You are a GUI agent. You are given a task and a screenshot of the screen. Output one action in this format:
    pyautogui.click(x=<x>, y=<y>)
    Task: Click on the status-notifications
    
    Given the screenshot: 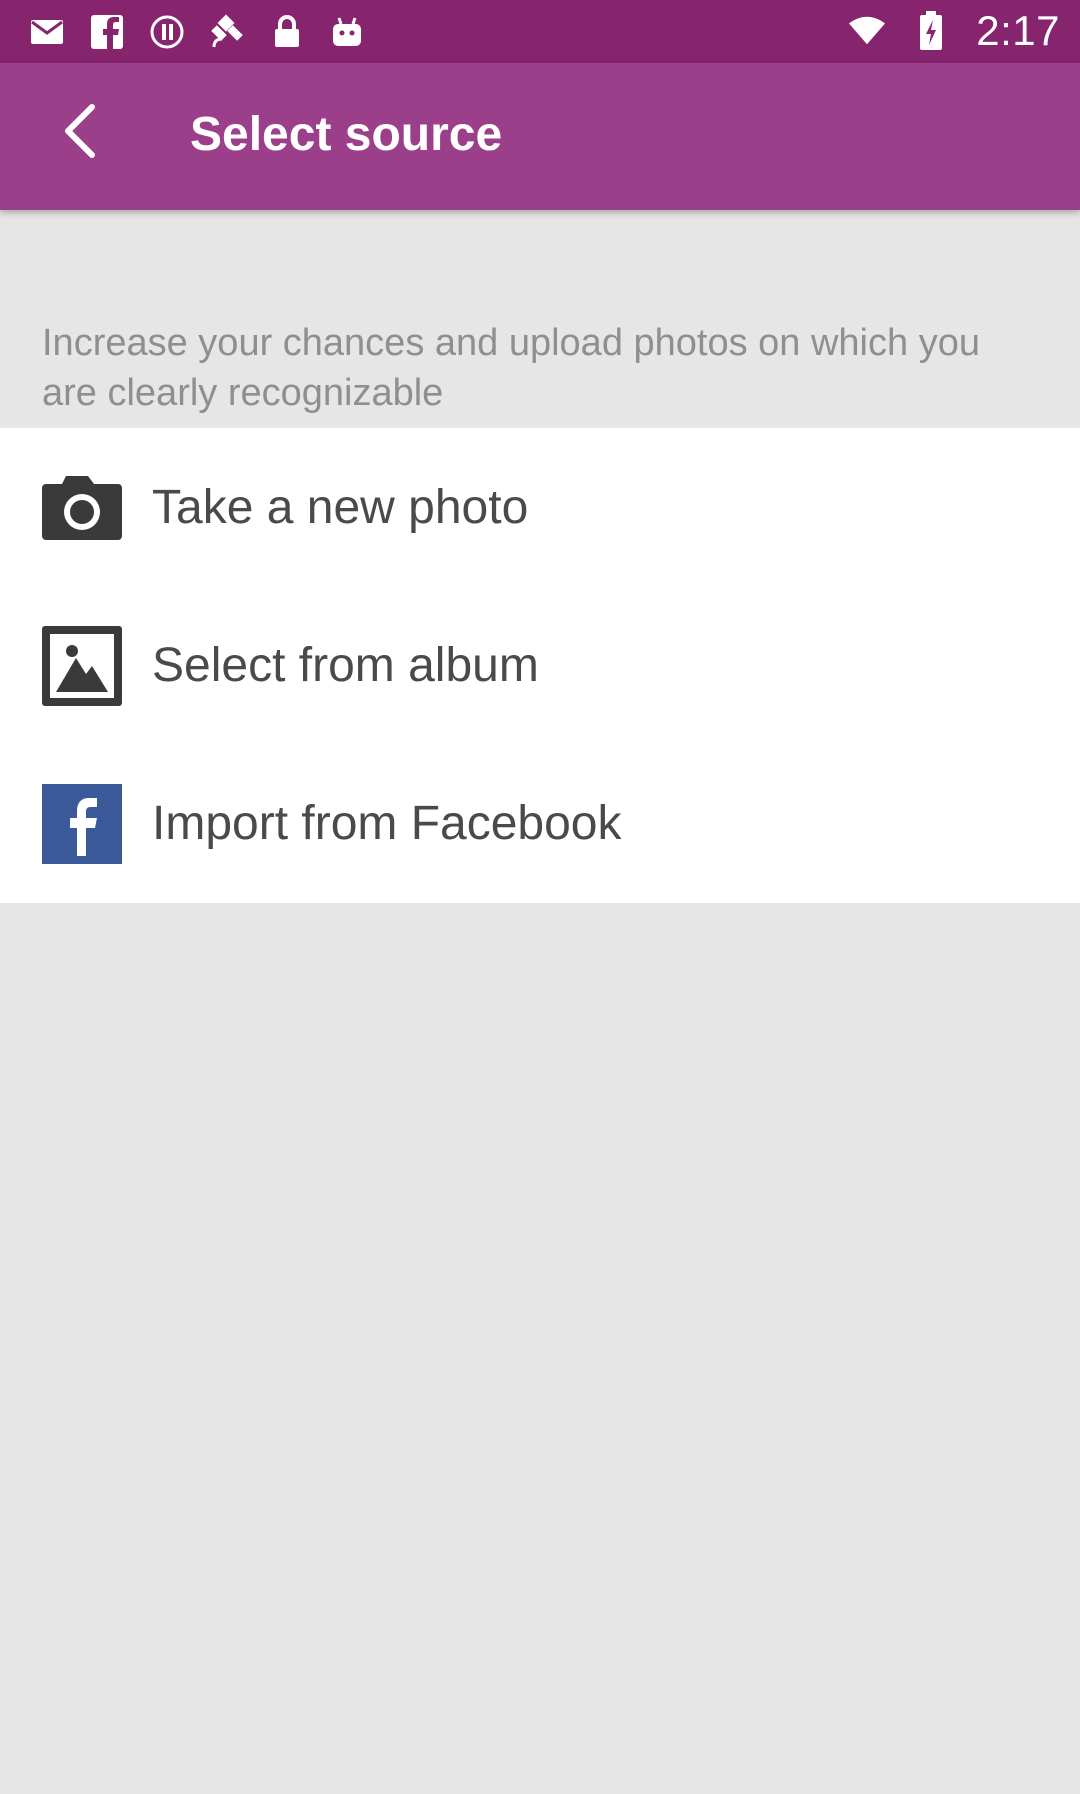 What is the action you would take?
    pyautogui.click(x=197, y=32)
    